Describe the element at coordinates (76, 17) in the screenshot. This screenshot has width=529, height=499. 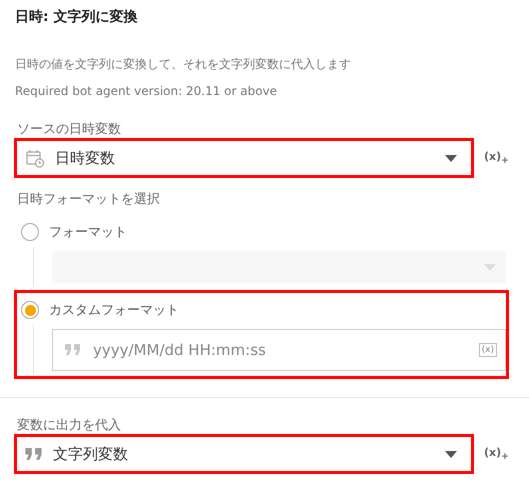
I see `panel-title: 日時: 文字列に変換` at that location.